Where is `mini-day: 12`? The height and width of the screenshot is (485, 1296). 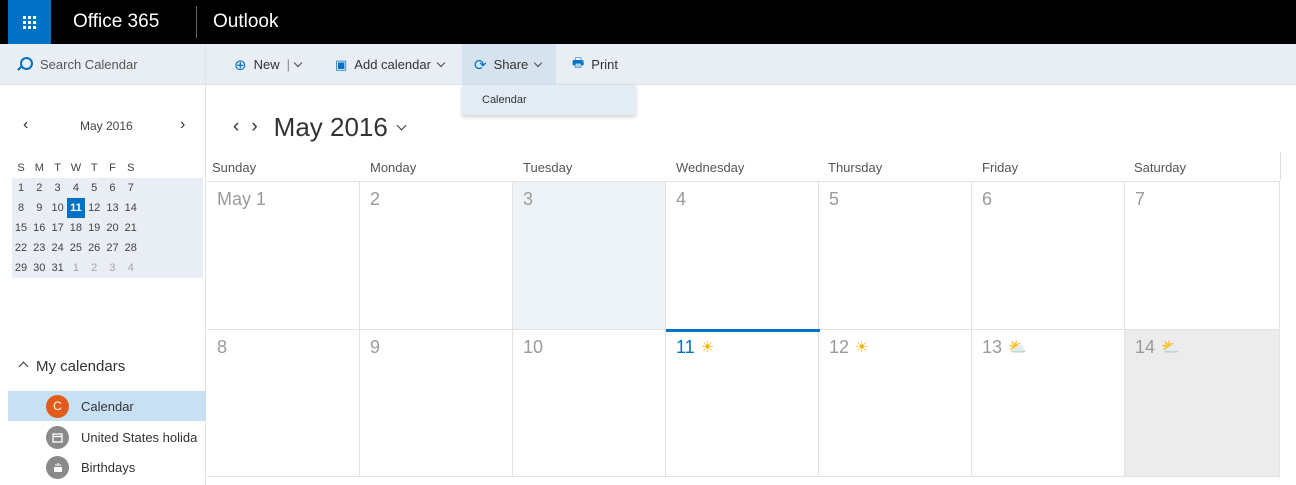 mini-day: 12 is located at coordinates (94, 208).